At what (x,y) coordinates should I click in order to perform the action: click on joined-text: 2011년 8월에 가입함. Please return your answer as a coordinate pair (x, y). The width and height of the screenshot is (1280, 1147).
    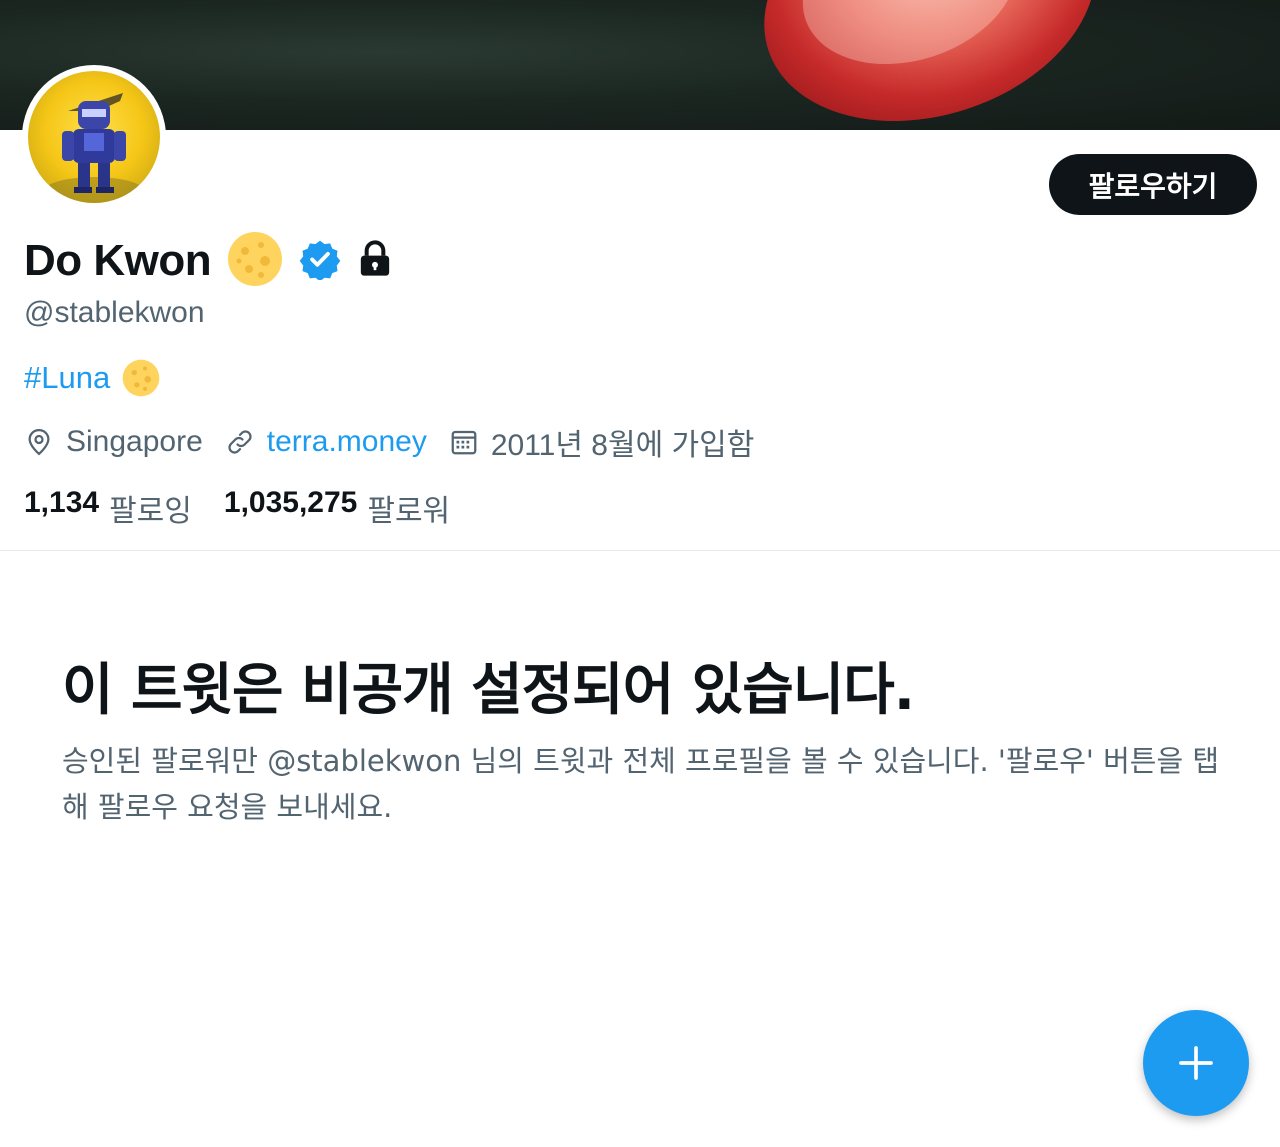
    Looking at the image, I should click on (622, 445).